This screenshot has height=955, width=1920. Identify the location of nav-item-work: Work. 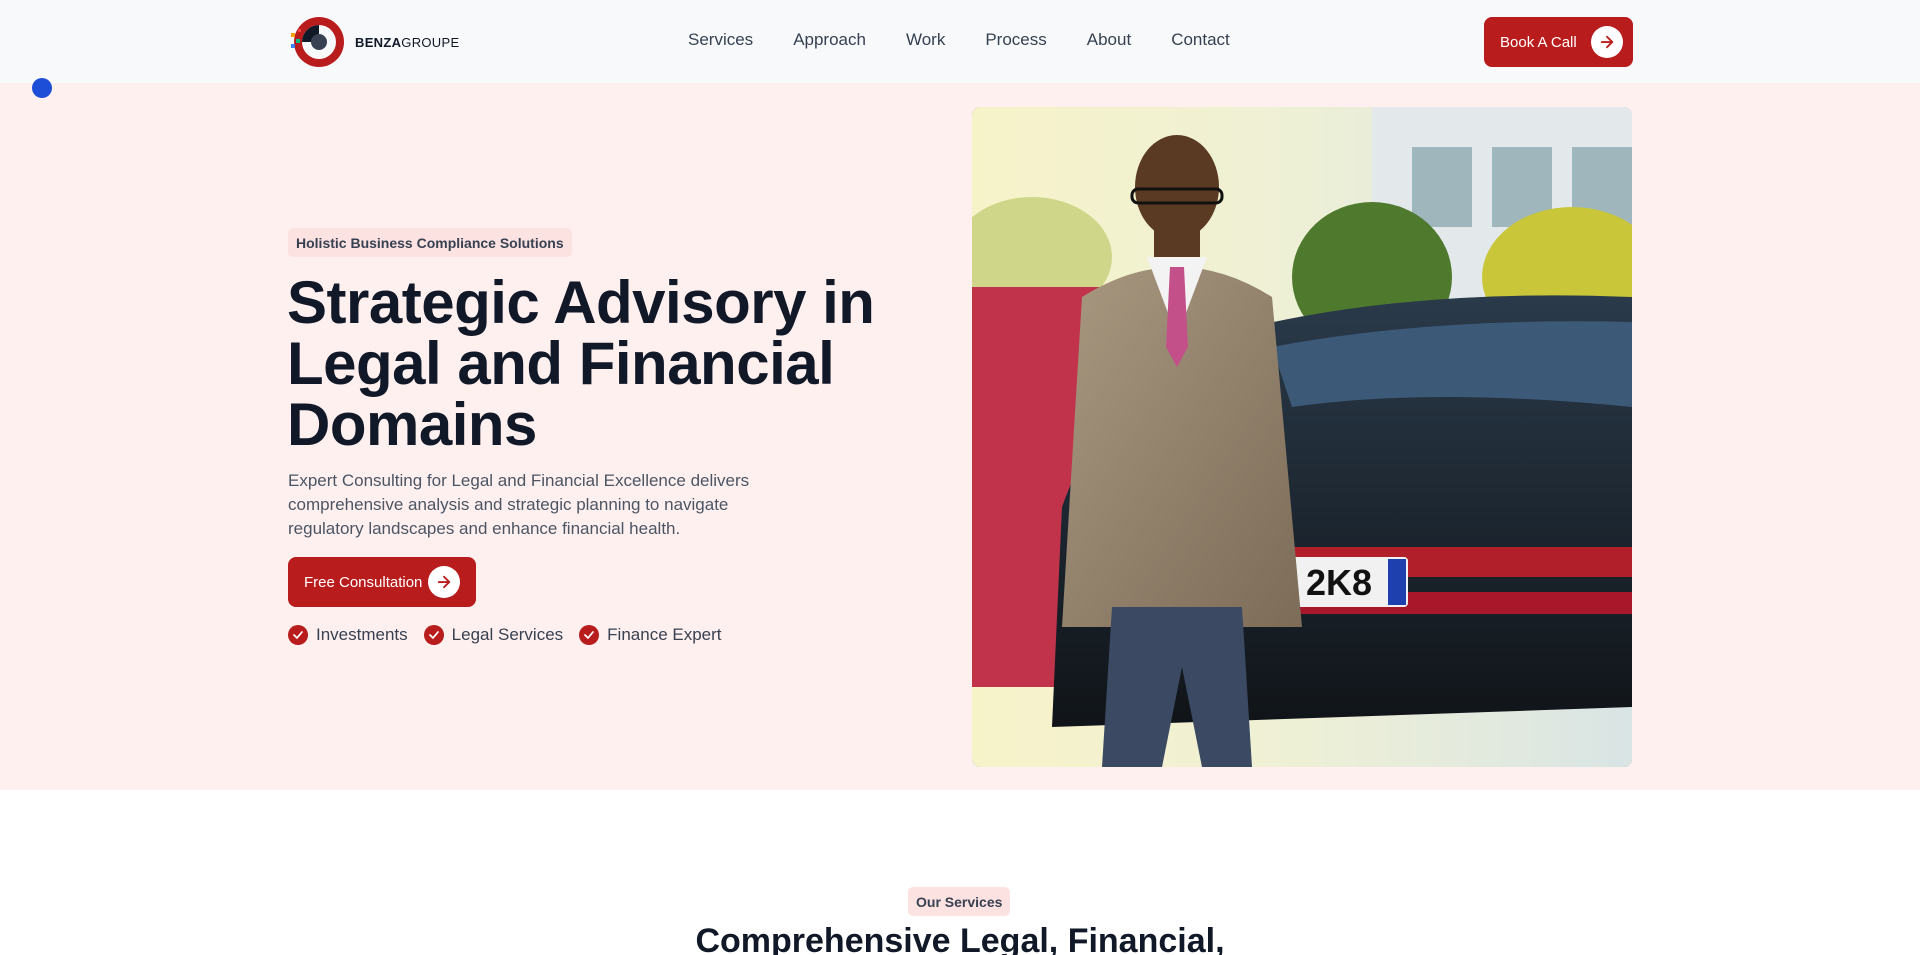
(925, 40).